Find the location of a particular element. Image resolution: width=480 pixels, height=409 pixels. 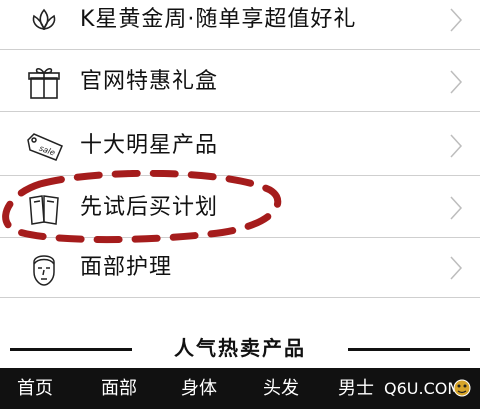

nav-tab-hair: 头发 is located at coordinates (281, 388).